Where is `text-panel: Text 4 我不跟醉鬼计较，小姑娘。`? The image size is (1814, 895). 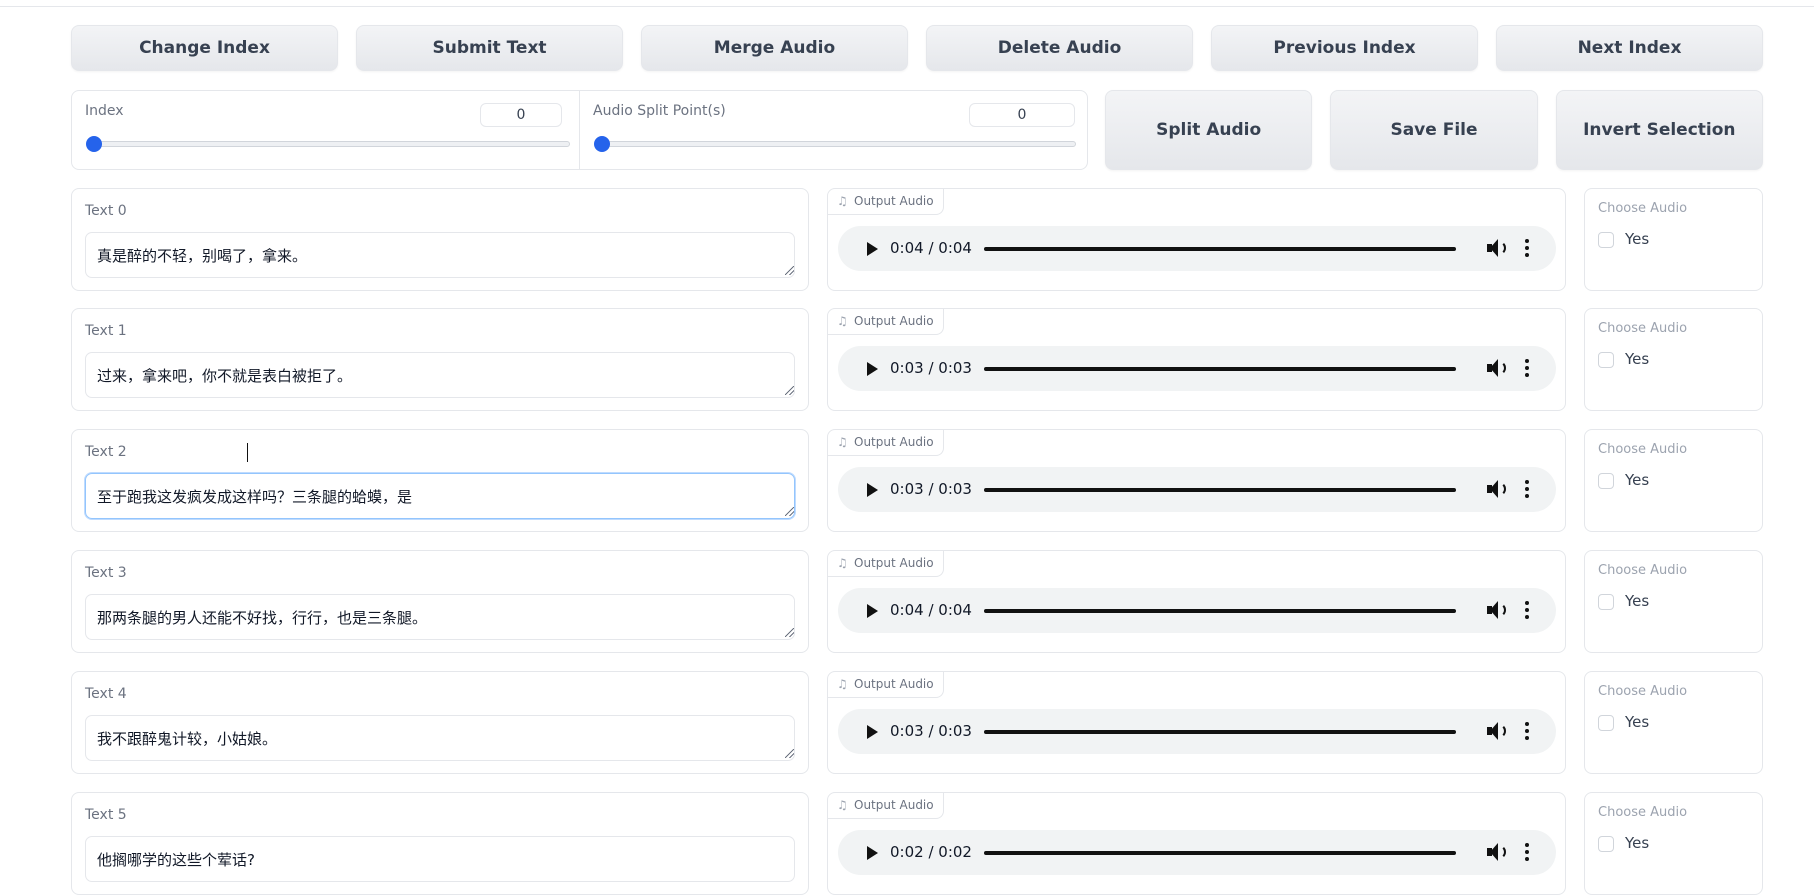 text-panel: Text 4 我不跟醉鬼计较，小姑娘。 is located at coordinates (440, 722).